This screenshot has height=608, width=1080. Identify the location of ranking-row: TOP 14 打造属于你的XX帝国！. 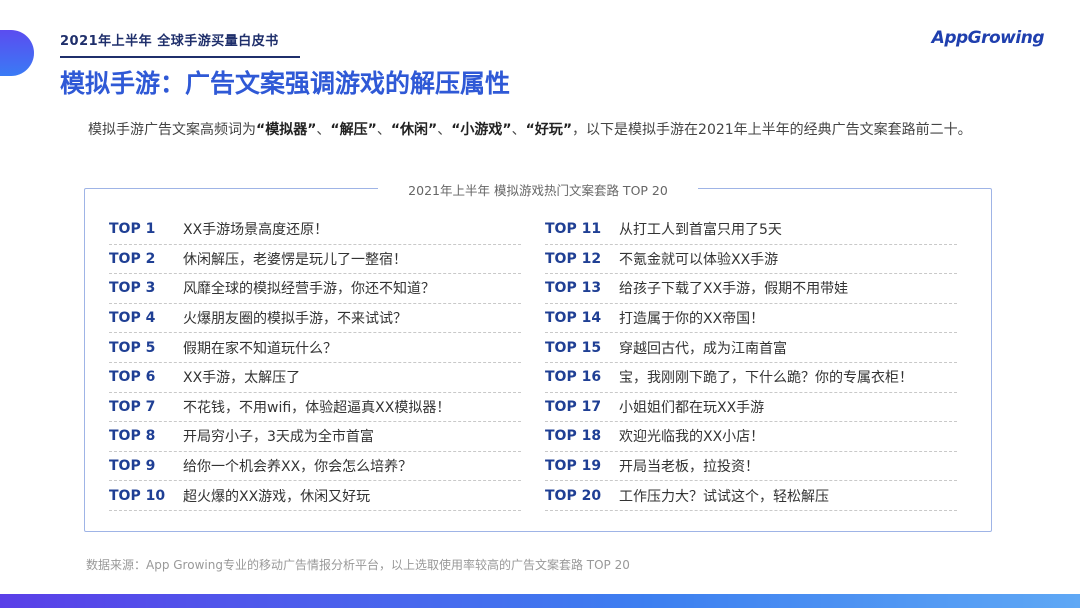
(751, 319).